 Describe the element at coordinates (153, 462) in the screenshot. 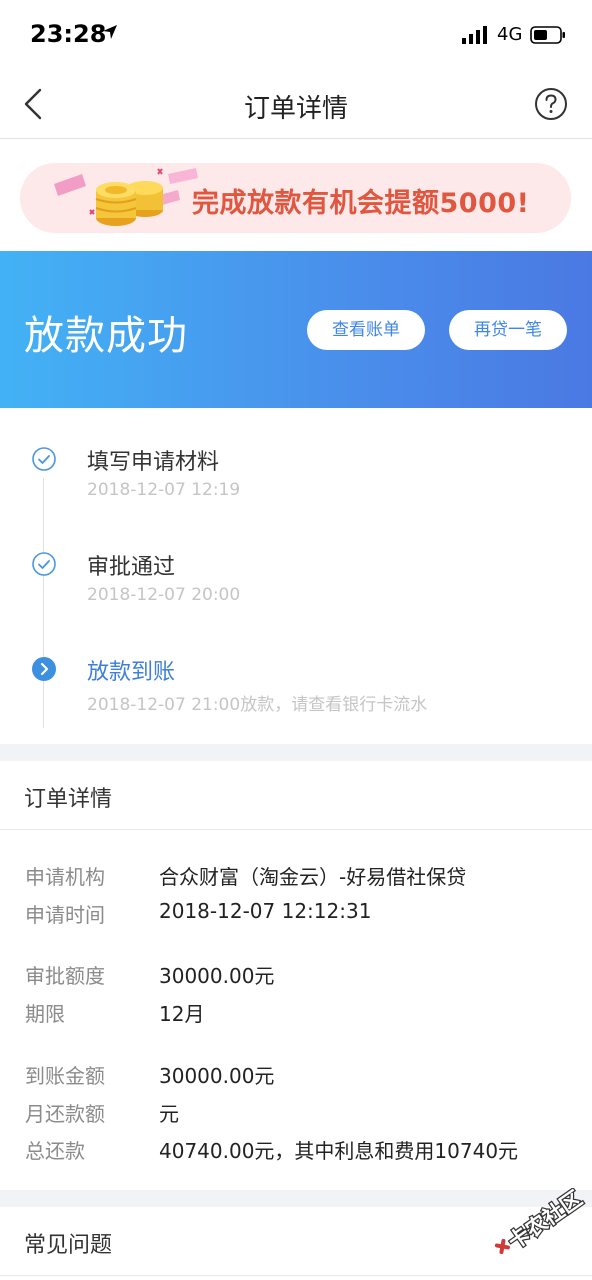

I see `step-title: 填写申请材料` at that location.